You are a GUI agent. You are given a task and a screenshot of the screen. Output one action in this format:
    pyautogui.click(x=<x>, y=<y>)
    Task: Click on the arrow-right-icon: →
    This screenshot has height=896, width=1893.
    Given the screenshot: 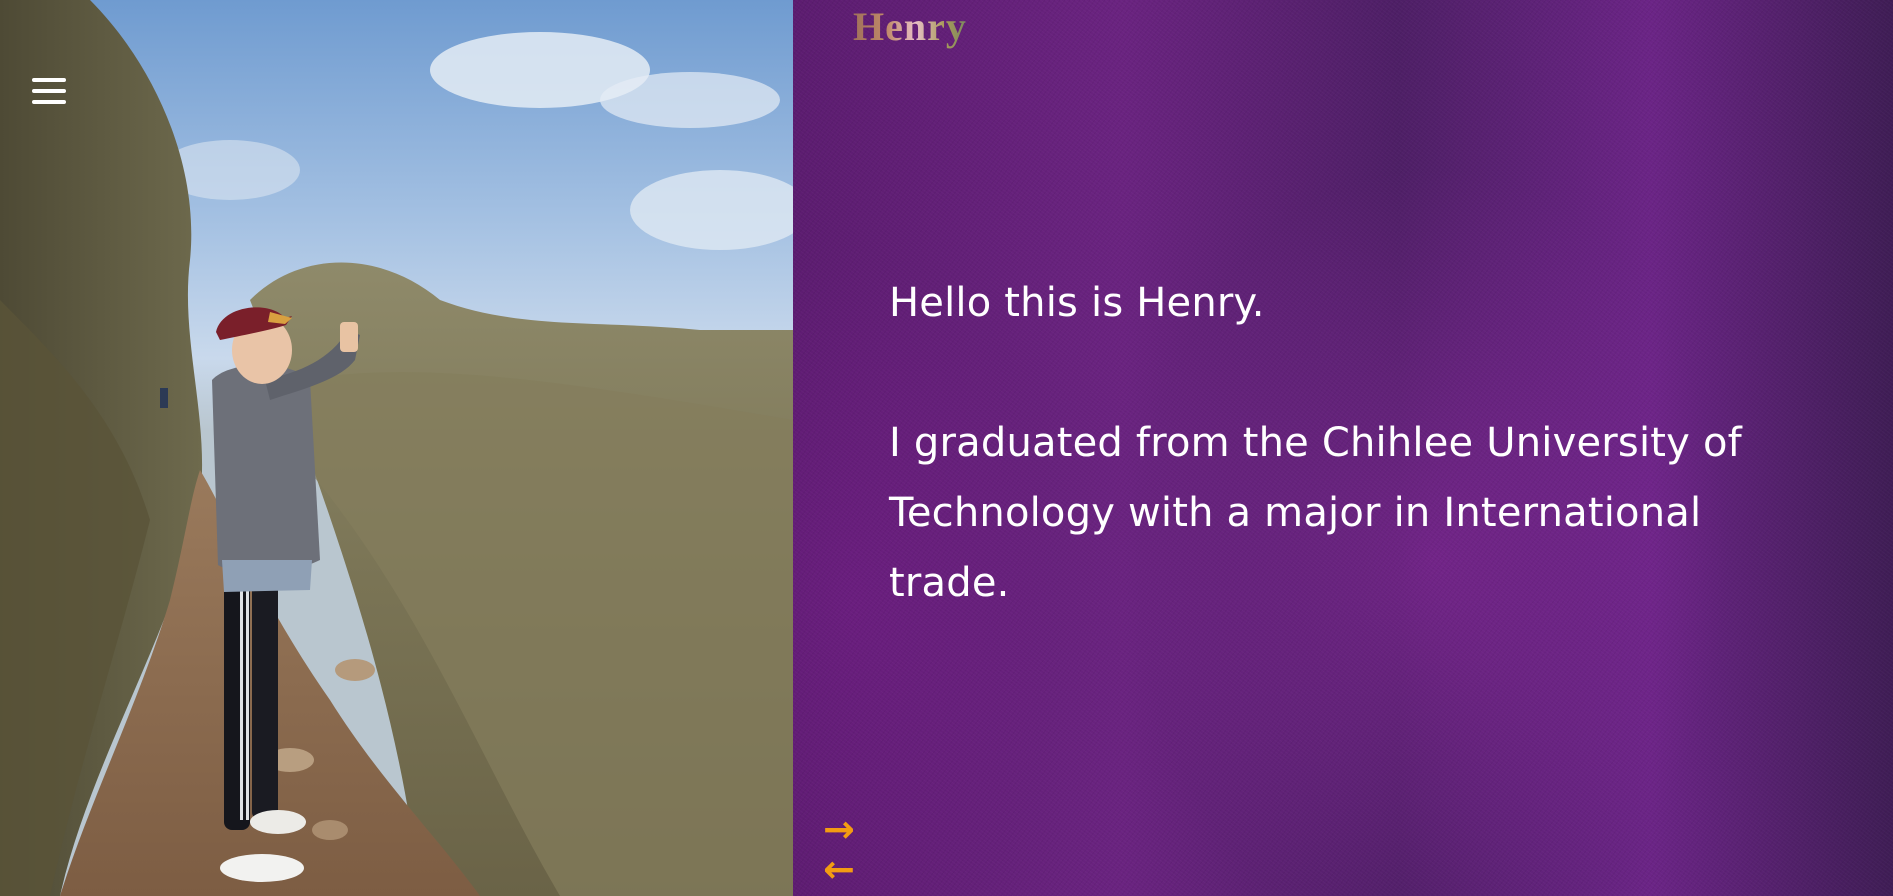 What is the action you would take?
    pyautogui.click(x=839, y=830)
    